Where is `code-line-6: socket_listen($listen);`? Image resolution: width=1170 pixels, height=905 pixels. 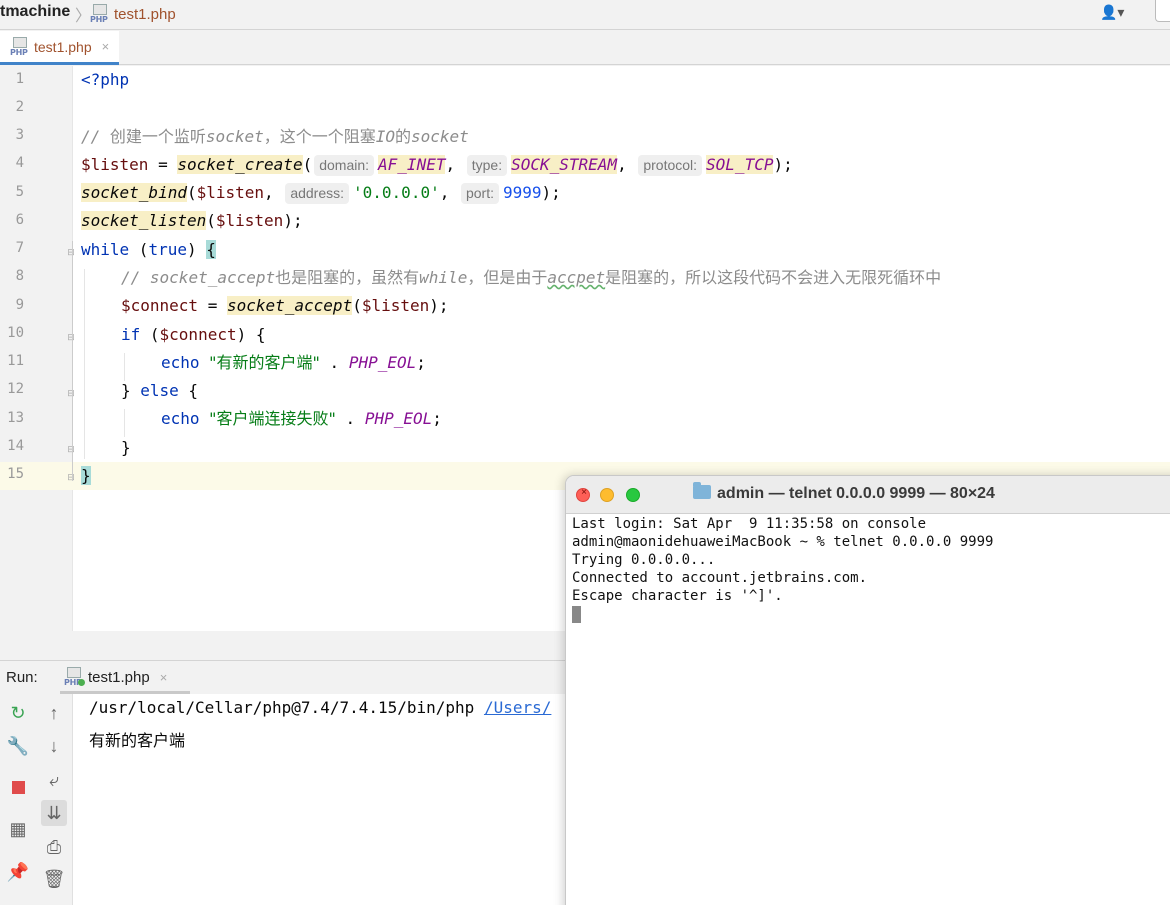 code-line-6: socket_listen($listen); is located at coordinates (192, 220).